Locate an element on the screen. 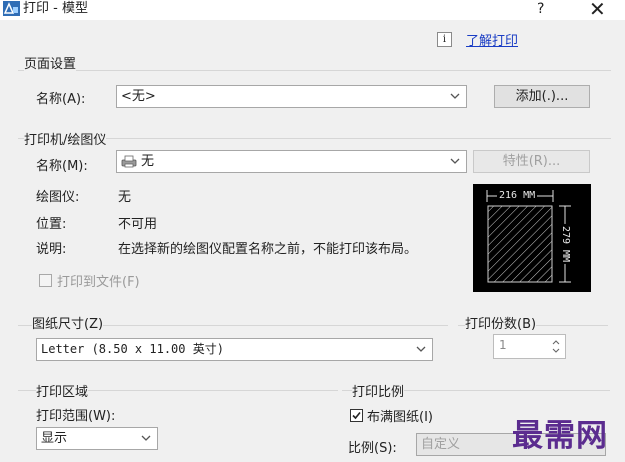 The height and width of the screenshot is (462, 625). preview-height-label: 279 MM is located at coordinates (565, 244).